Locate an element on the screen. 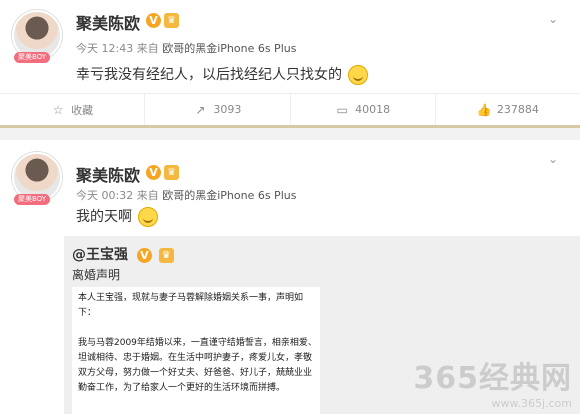 Image resolution: width=580 pixels, height=414 pixels. post-text: 幸亏我没有经纪人，以后找经纪人只找女的 is located at coordinates (209, 75).